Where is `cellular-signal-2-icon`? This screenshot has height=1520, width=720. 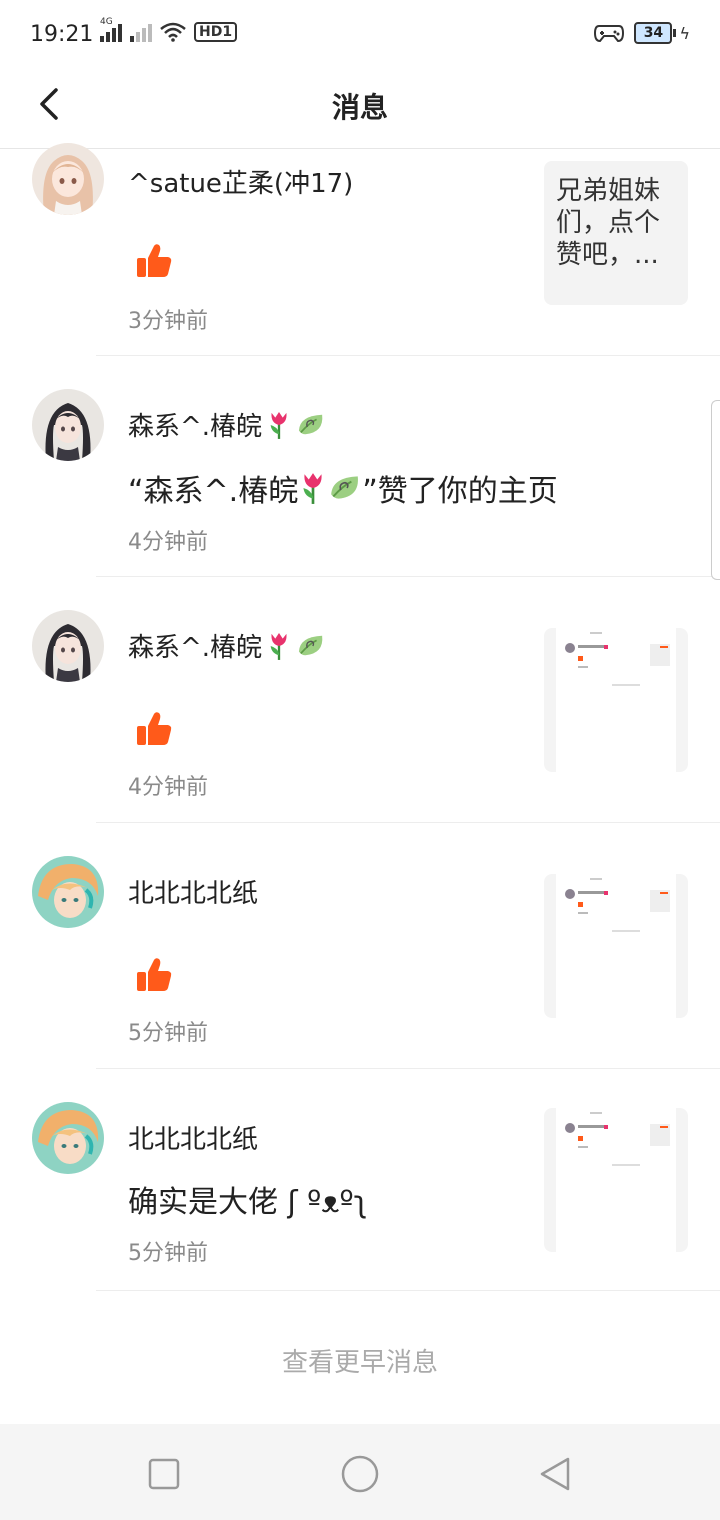
cellular-signal-2-icon is located at coordinates (141, 32).